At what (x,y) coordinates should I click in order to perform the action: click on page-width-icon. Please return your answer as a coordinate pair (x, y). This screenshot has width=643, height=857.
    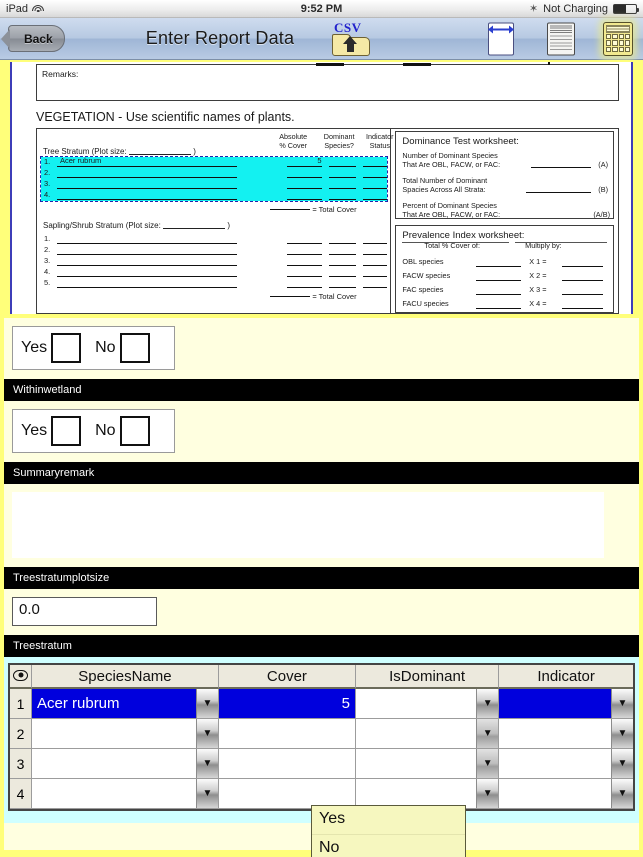
    Looking at the image, I should click on (501, 38).